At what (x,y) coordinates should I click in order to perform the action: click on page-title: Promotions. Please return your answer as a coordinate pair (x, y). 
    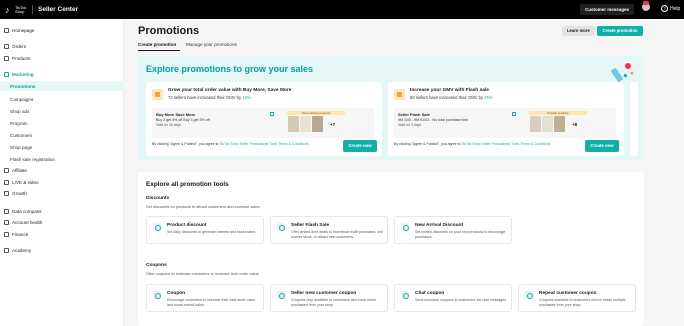
    Looking at the image, I should click on (169, 31).